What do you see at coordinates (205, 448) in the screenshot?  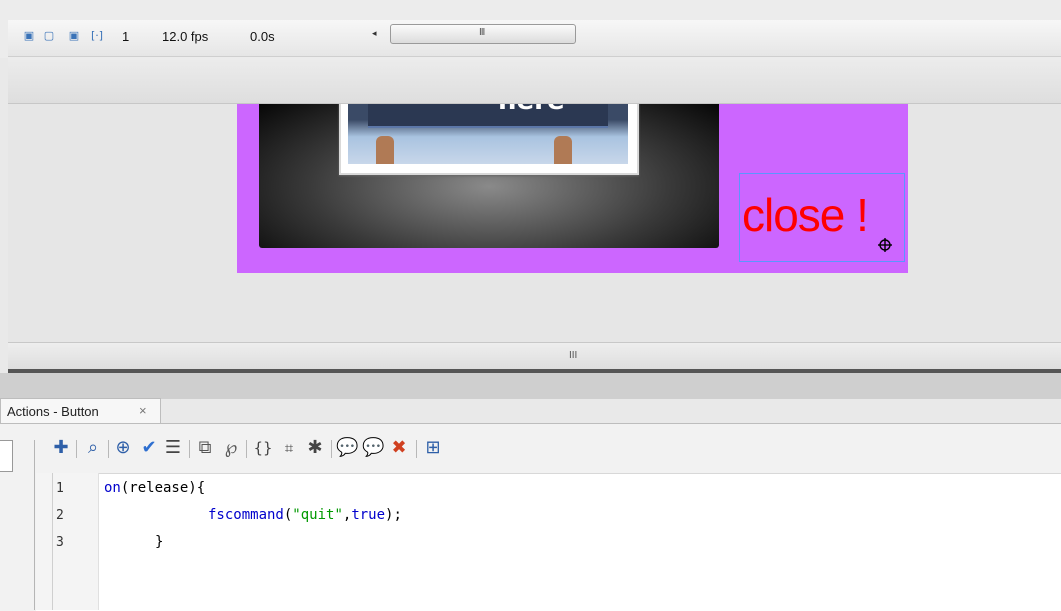 I see `show-code-hint-icon: ⧉` at bounding box center [205, 448].